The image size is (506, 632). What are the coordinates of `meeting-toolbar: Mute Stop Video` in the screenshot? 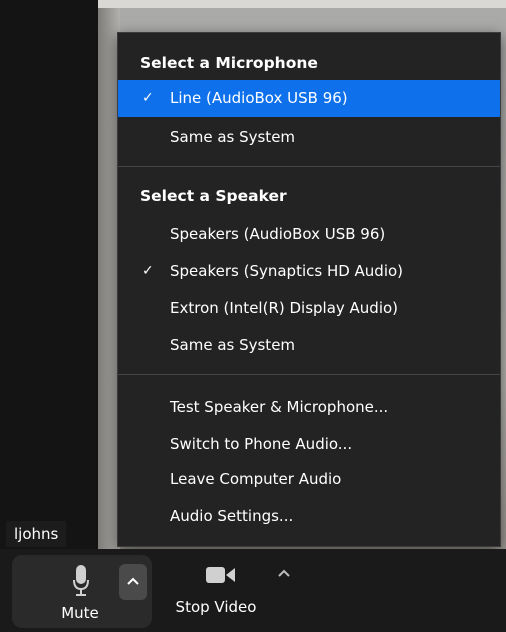 It's located at (253, 590).